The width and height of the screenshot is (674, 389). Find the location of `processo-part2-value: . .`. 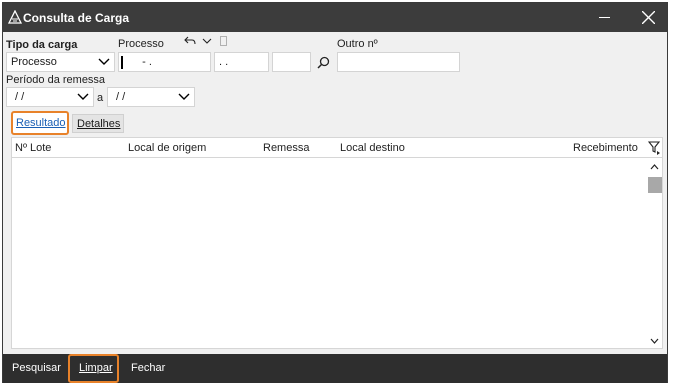

processo-part2-value: . . is located at coordinates (224, 62).